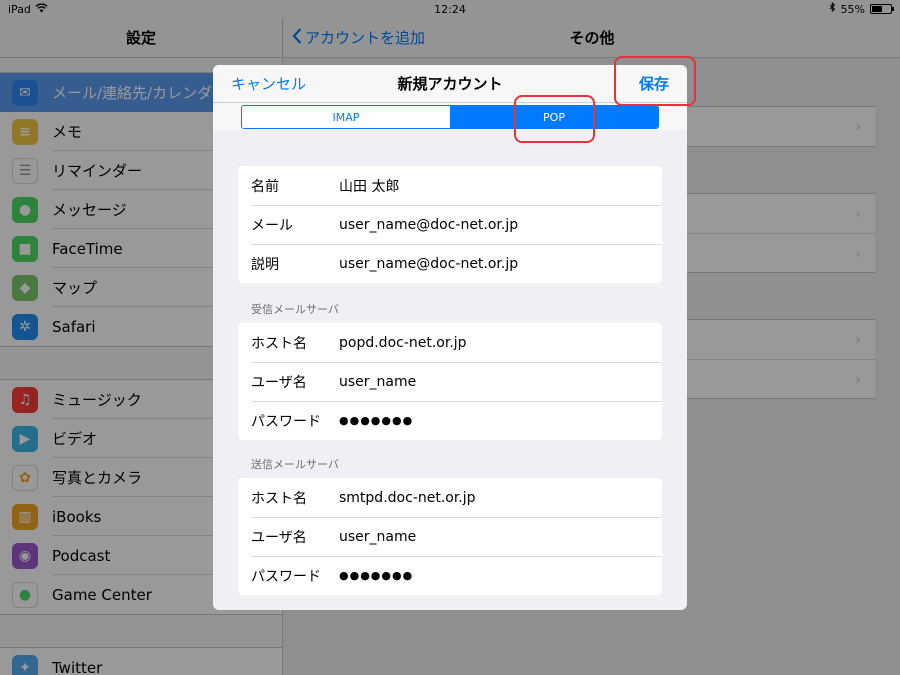 This screenshot has height=675, width=900. Describe the element at coordinates (500, 537) in the screenshot. I see `outgoing-username-field: user_name` at that location.